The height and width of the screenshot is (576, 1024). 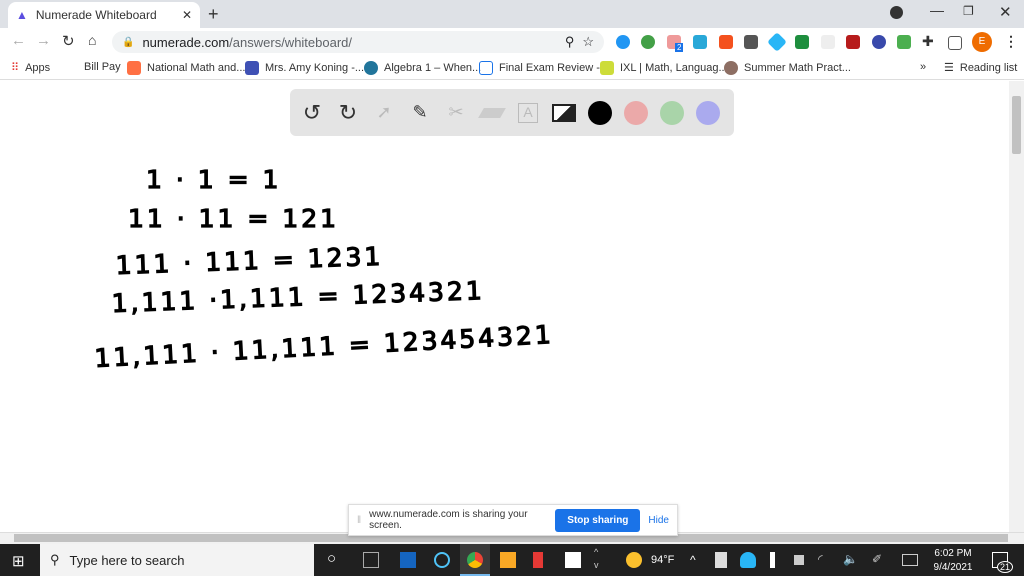 What do you see at coordinates (312, 112) in the screenshot?
I see `undo-icon: ↺` at bounding box center [312, 112].